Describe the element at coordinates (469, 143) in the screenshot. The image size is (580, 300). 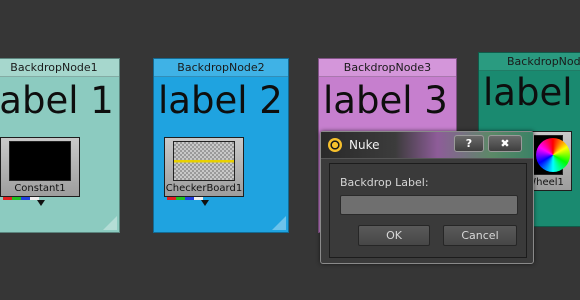
I see `help-button: ?` at that location.